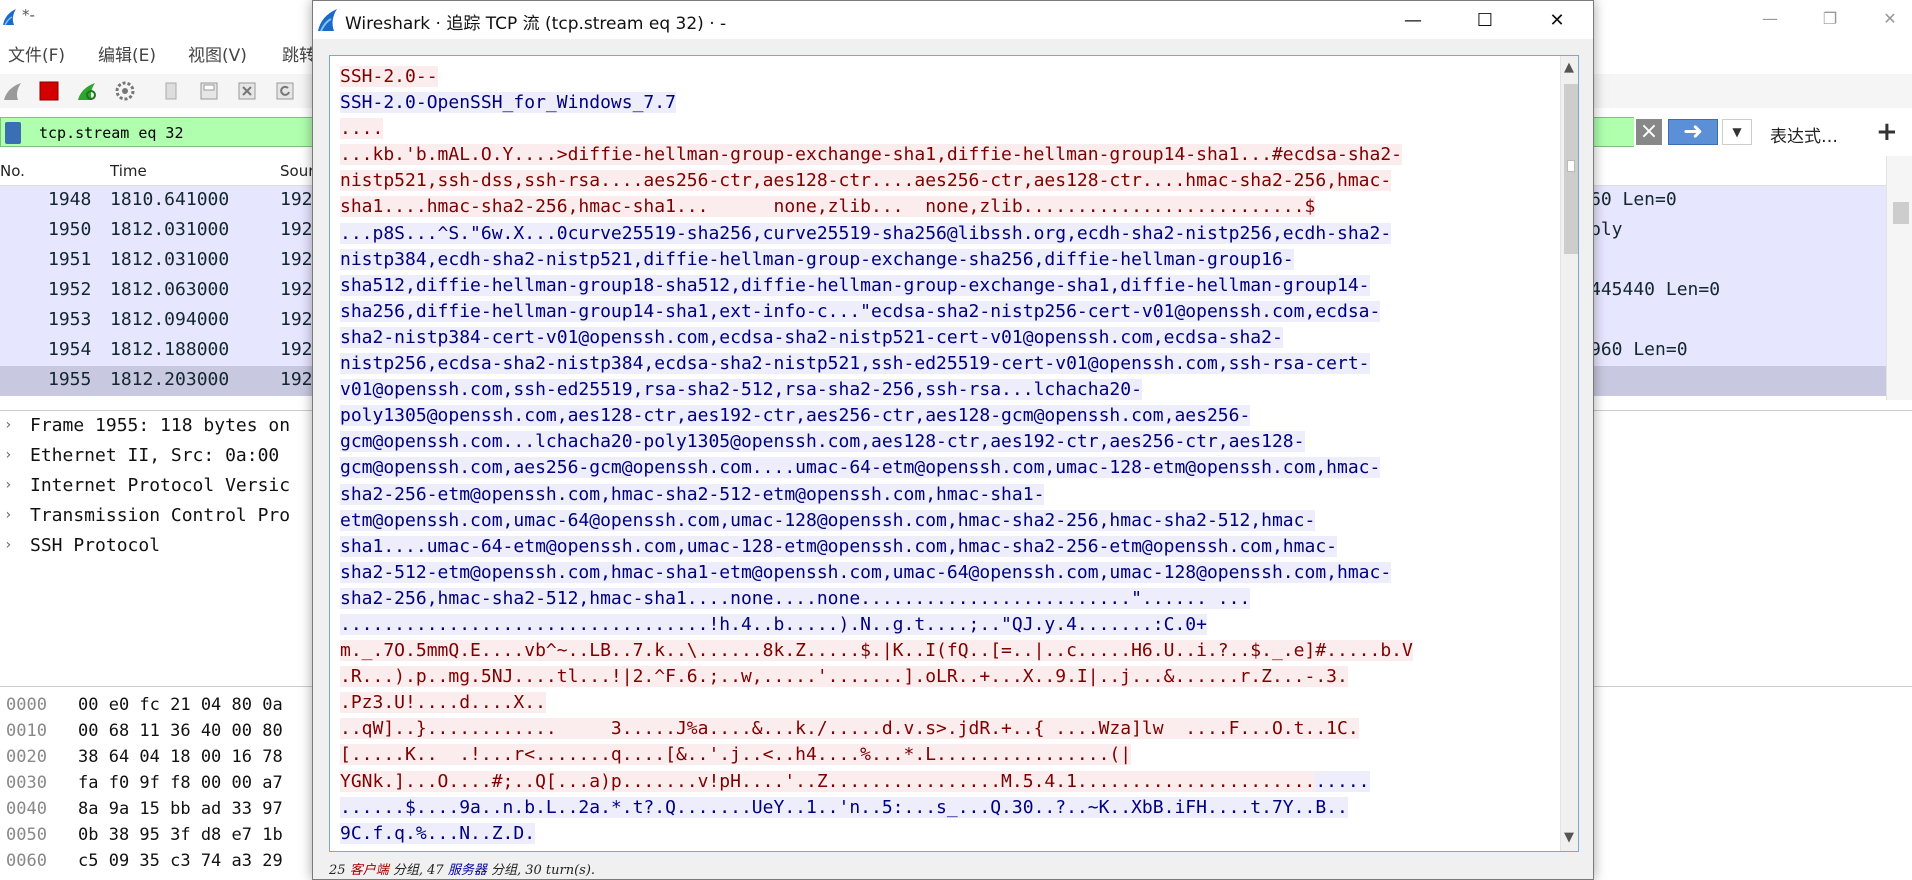  Describe the element at coordinates (13, 91) in the screenshot. I see `start-capture-fin-icon` at that location.